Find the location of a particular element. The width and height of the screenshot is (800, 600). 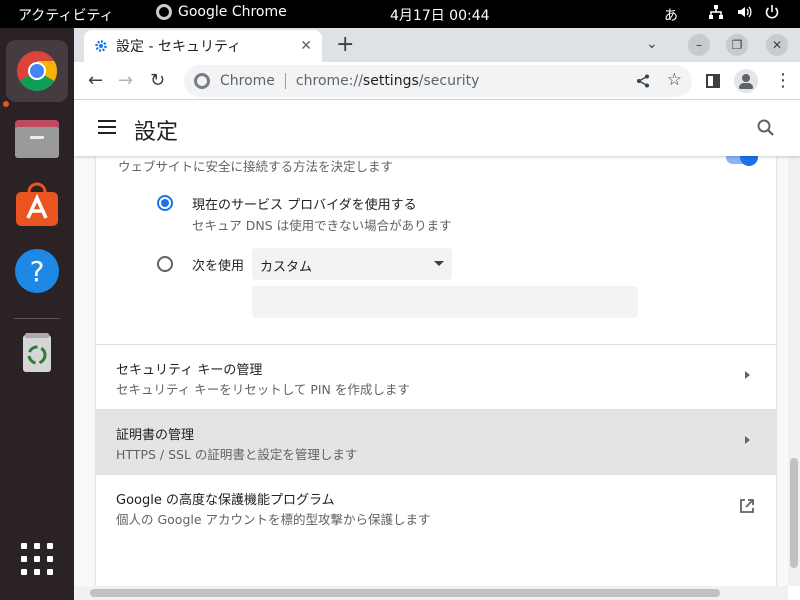

app-grid-icon is located at coordinates (37, 559).